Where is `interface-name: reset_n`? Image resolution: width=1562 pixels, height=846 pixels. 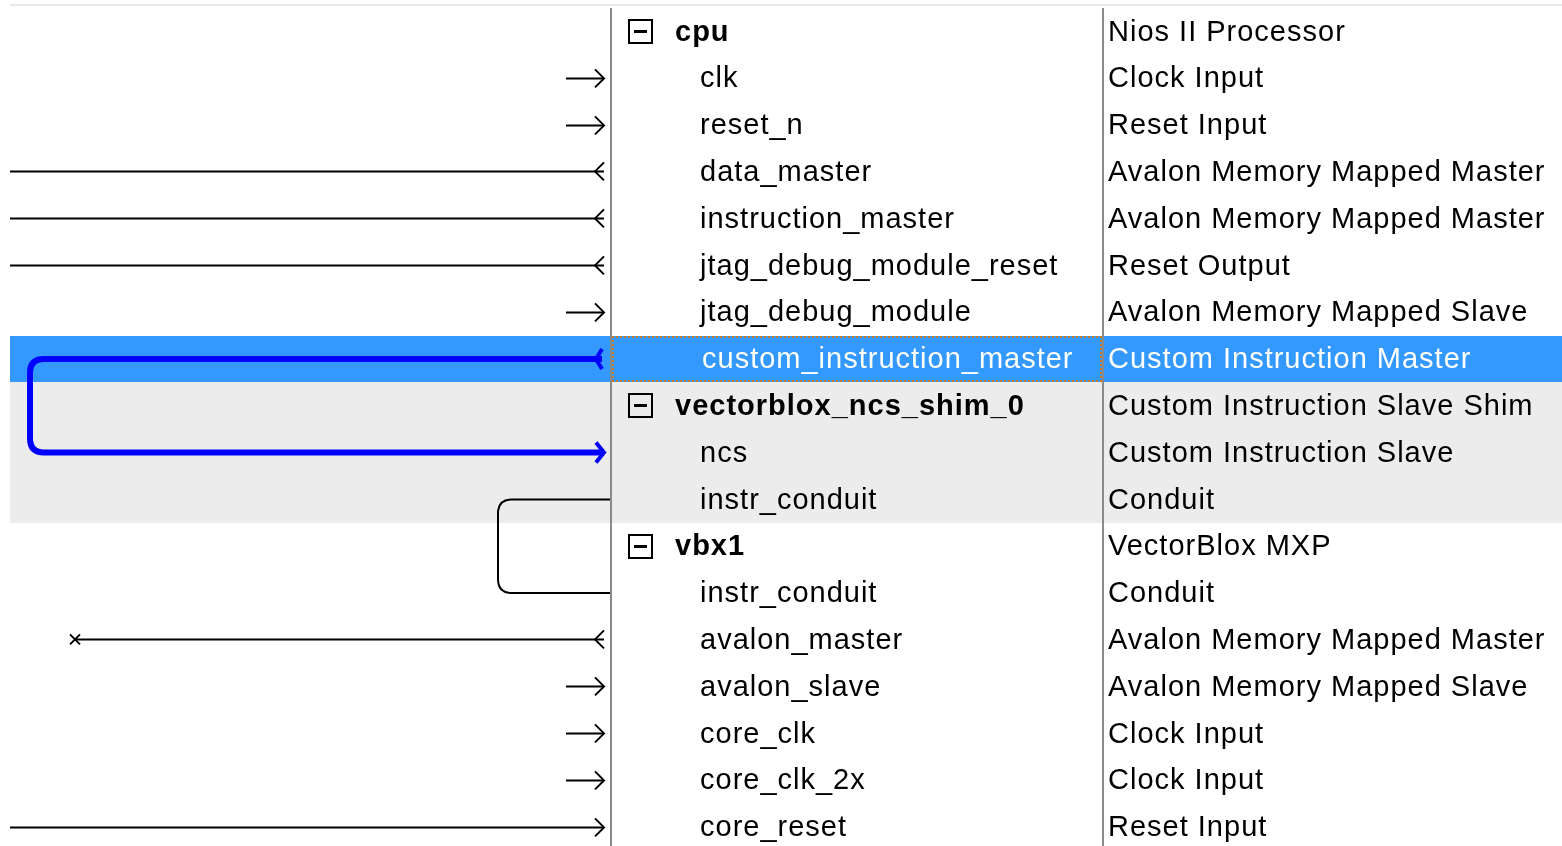
interface-name: reset_n is located at coordinates (752, 125).